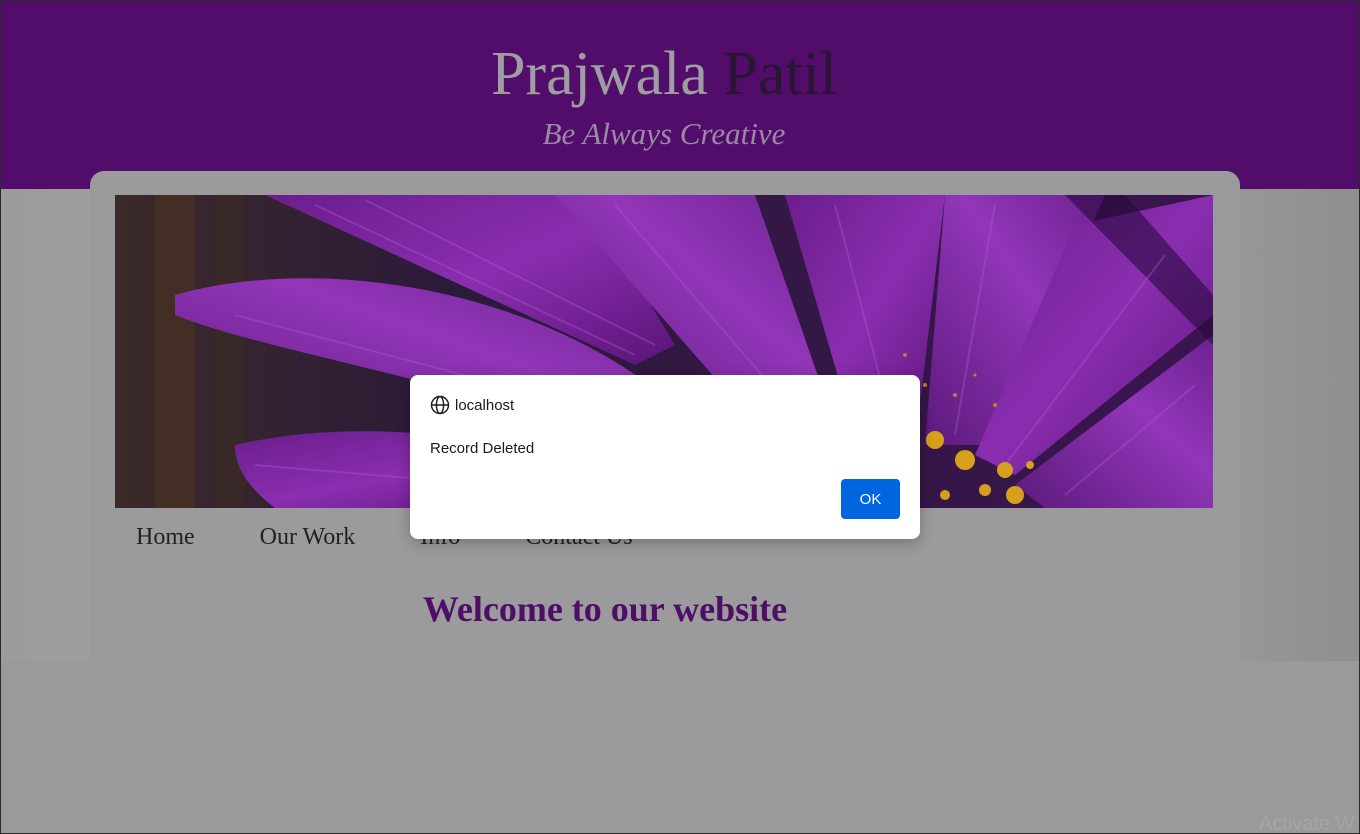  What do you see at coordinates (605, 609) in the screenshot?
I see `welcome-heading: Welcome to our website` at bounding box center [605, 609].